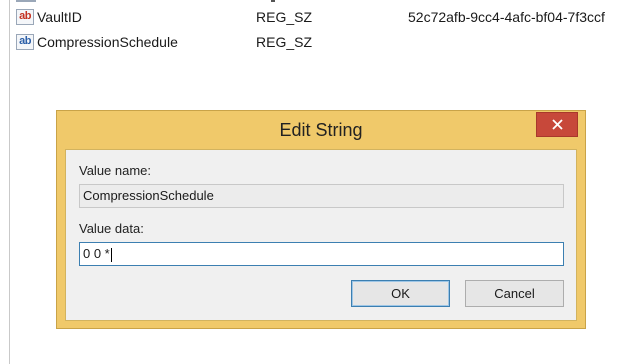  What do you see at coordinates (9, 182) in the screenshot?
I see `tree-pane-divider` at bounding box center [9, 182].